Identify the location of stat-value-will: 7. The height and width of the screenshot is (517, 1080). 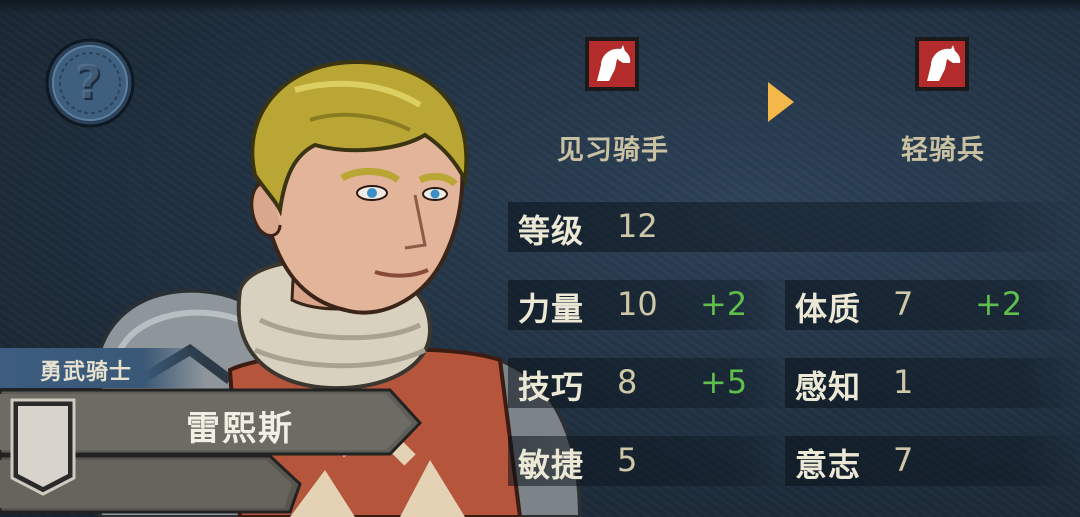
(903, 460).